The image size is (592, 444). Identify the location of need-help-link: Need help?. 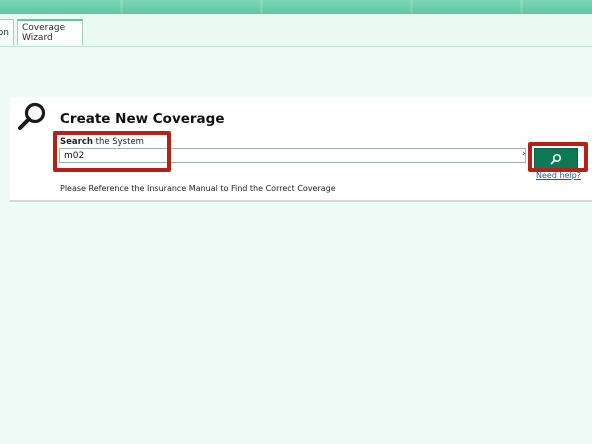
(558, 175).